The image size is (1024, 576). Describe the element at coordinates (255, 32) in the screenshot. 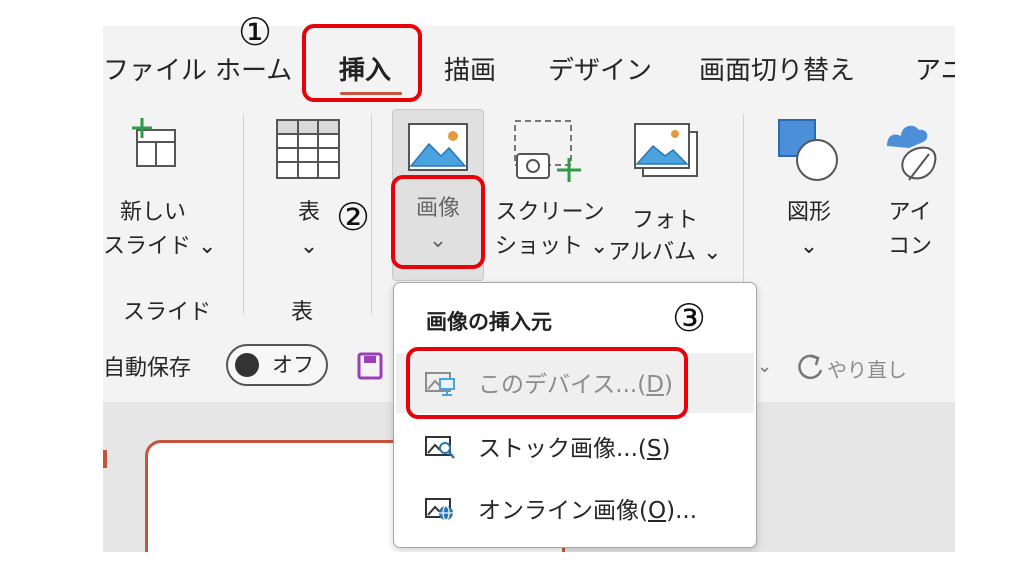

I see `step-1-marker: ①` at that location.